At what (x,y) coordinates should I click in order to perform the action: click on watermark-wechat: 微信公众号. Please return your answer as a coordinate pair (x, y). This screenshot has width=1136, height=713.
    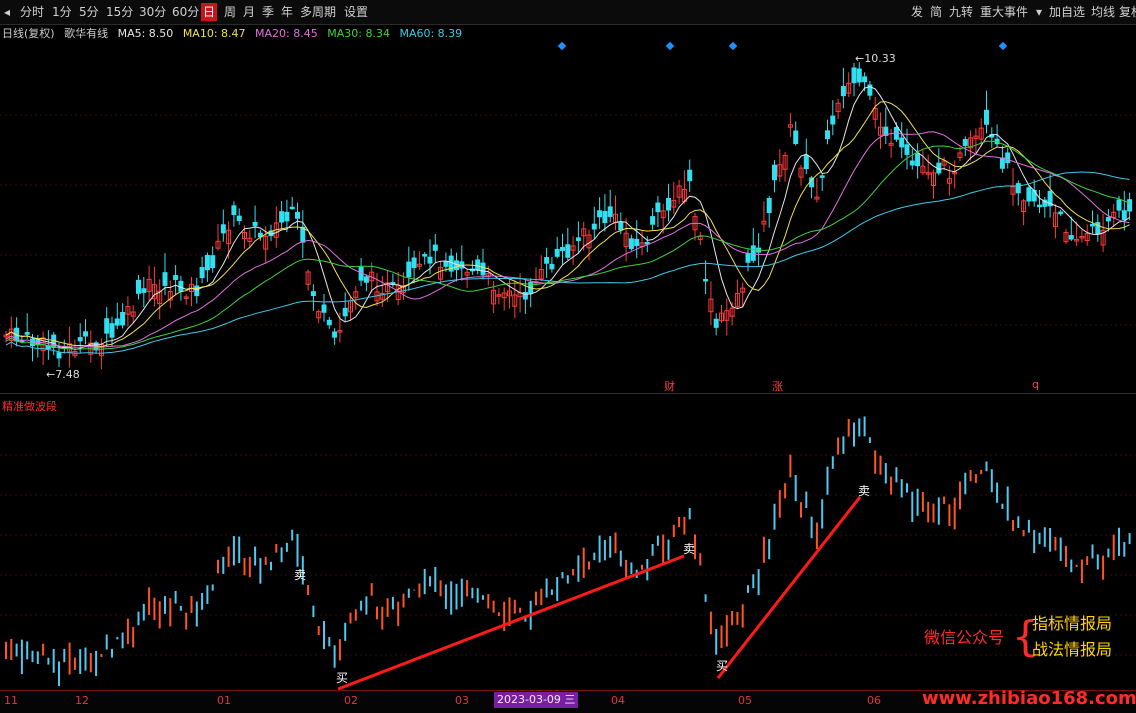
    Looking at the image, I should click on (964, 637).